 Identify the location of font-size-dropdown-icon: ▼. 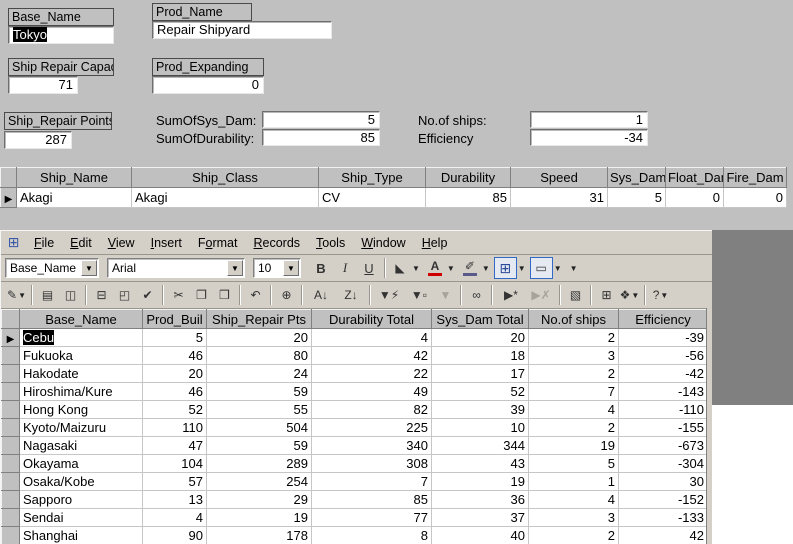
(291, 268).